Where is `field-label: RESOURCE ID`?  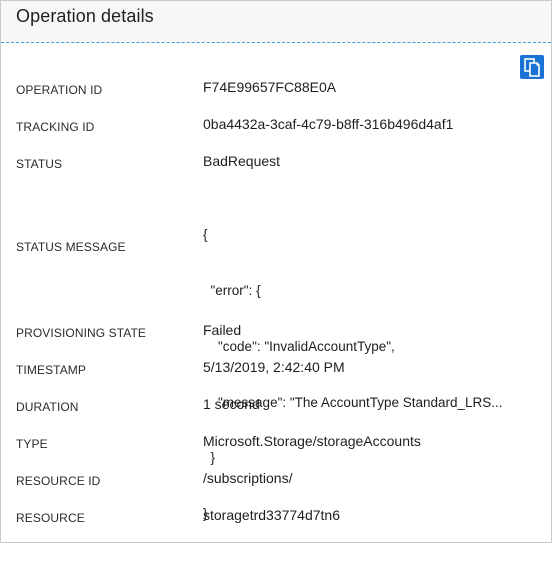
field-label: RESOURCE ID is located at coordinates (58, 481).